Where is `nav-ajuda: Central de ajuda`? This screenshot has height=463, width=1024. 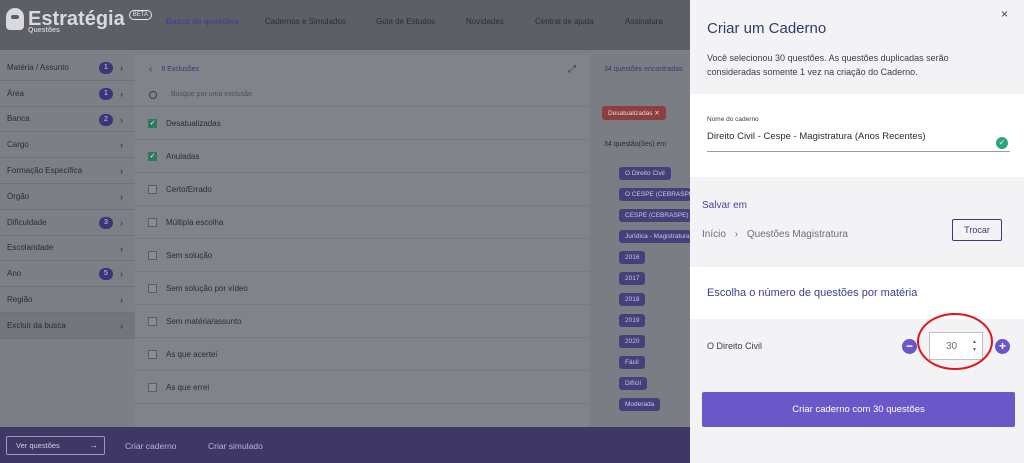 nav-ajuda: Central de ajuda is located at coordinates (564, 21).